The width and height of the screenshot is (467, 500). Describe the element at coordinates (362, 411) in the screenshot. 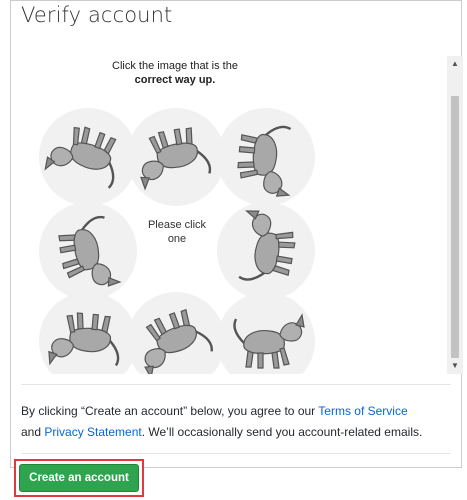

I see `terms-of-service-link: Terms of Service` at that location.